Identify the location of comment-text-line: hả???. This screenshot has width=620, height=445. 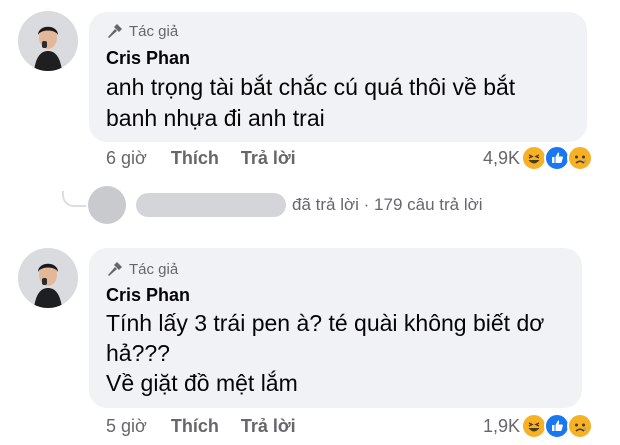
(138, 353).